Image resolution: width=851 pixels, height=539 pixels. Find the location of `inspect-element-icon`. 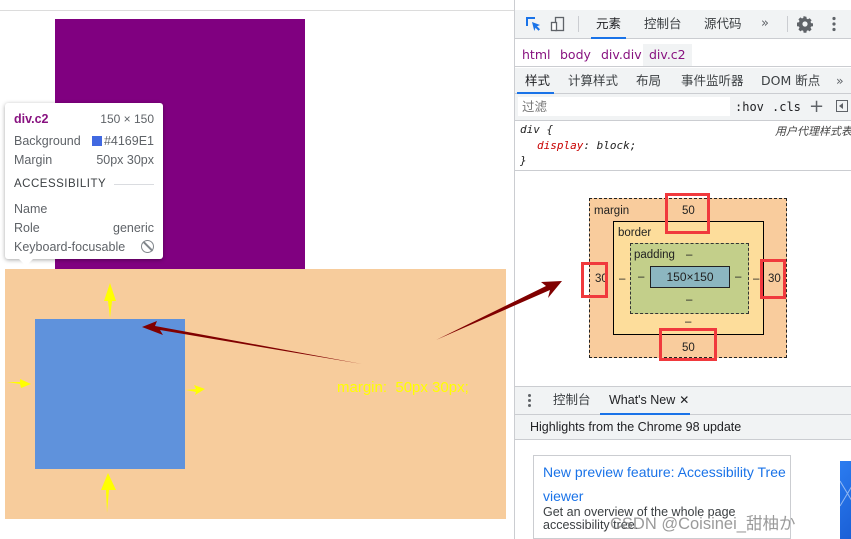

inspect-element-icon is located at coordinates (533, 24).